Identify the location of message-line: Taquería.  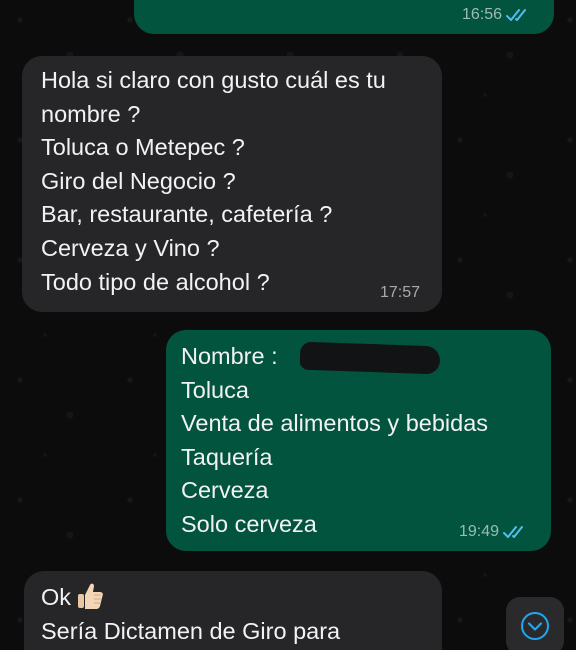
(227, 456).